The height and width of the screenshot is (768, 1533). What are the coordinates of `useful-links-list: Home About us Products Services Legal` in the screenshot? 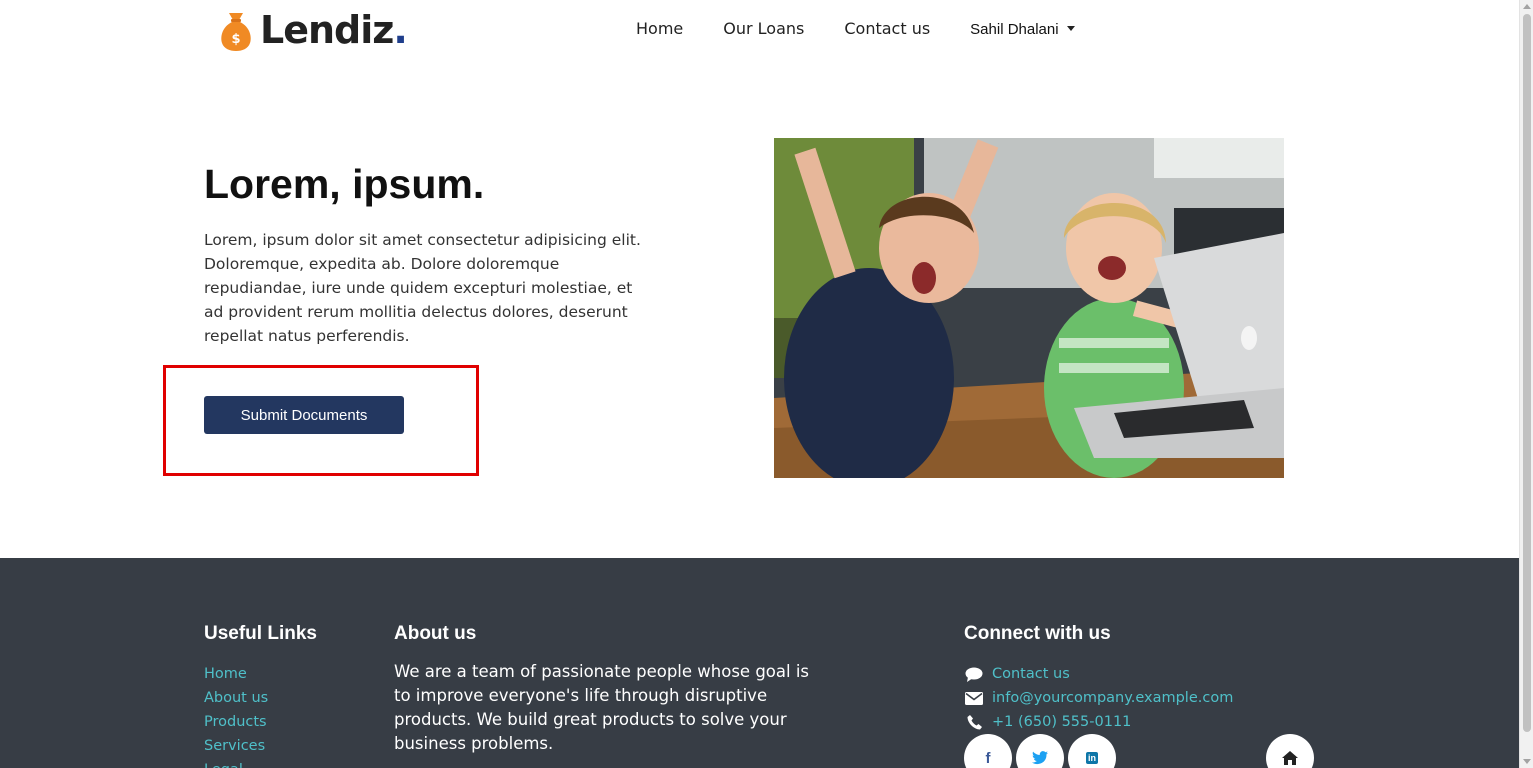 It's located at (236, 715).